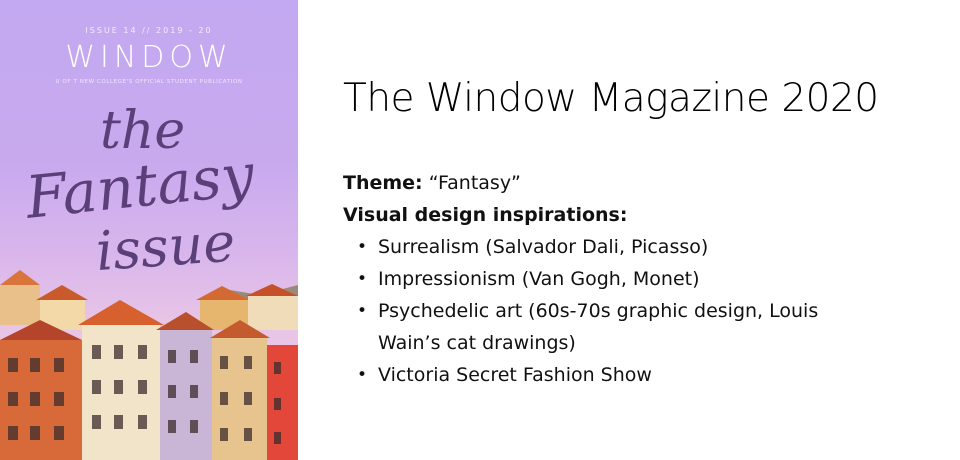 The width and height of the screenshot is (960, 460). What do you see at coordinates (383, 183) in the screenshot?
I see `theme-label: Theme:` at bounding box center [383, 183].